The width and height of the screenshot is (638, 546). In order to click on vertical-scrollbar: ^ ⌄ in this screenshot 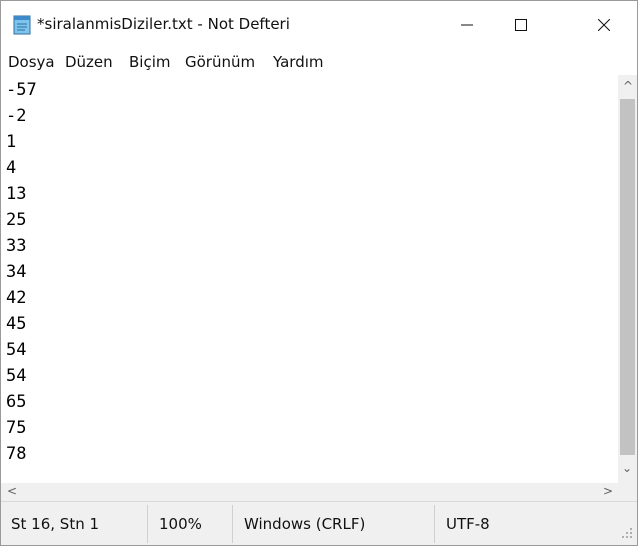, I will do `click(627, 279)`.